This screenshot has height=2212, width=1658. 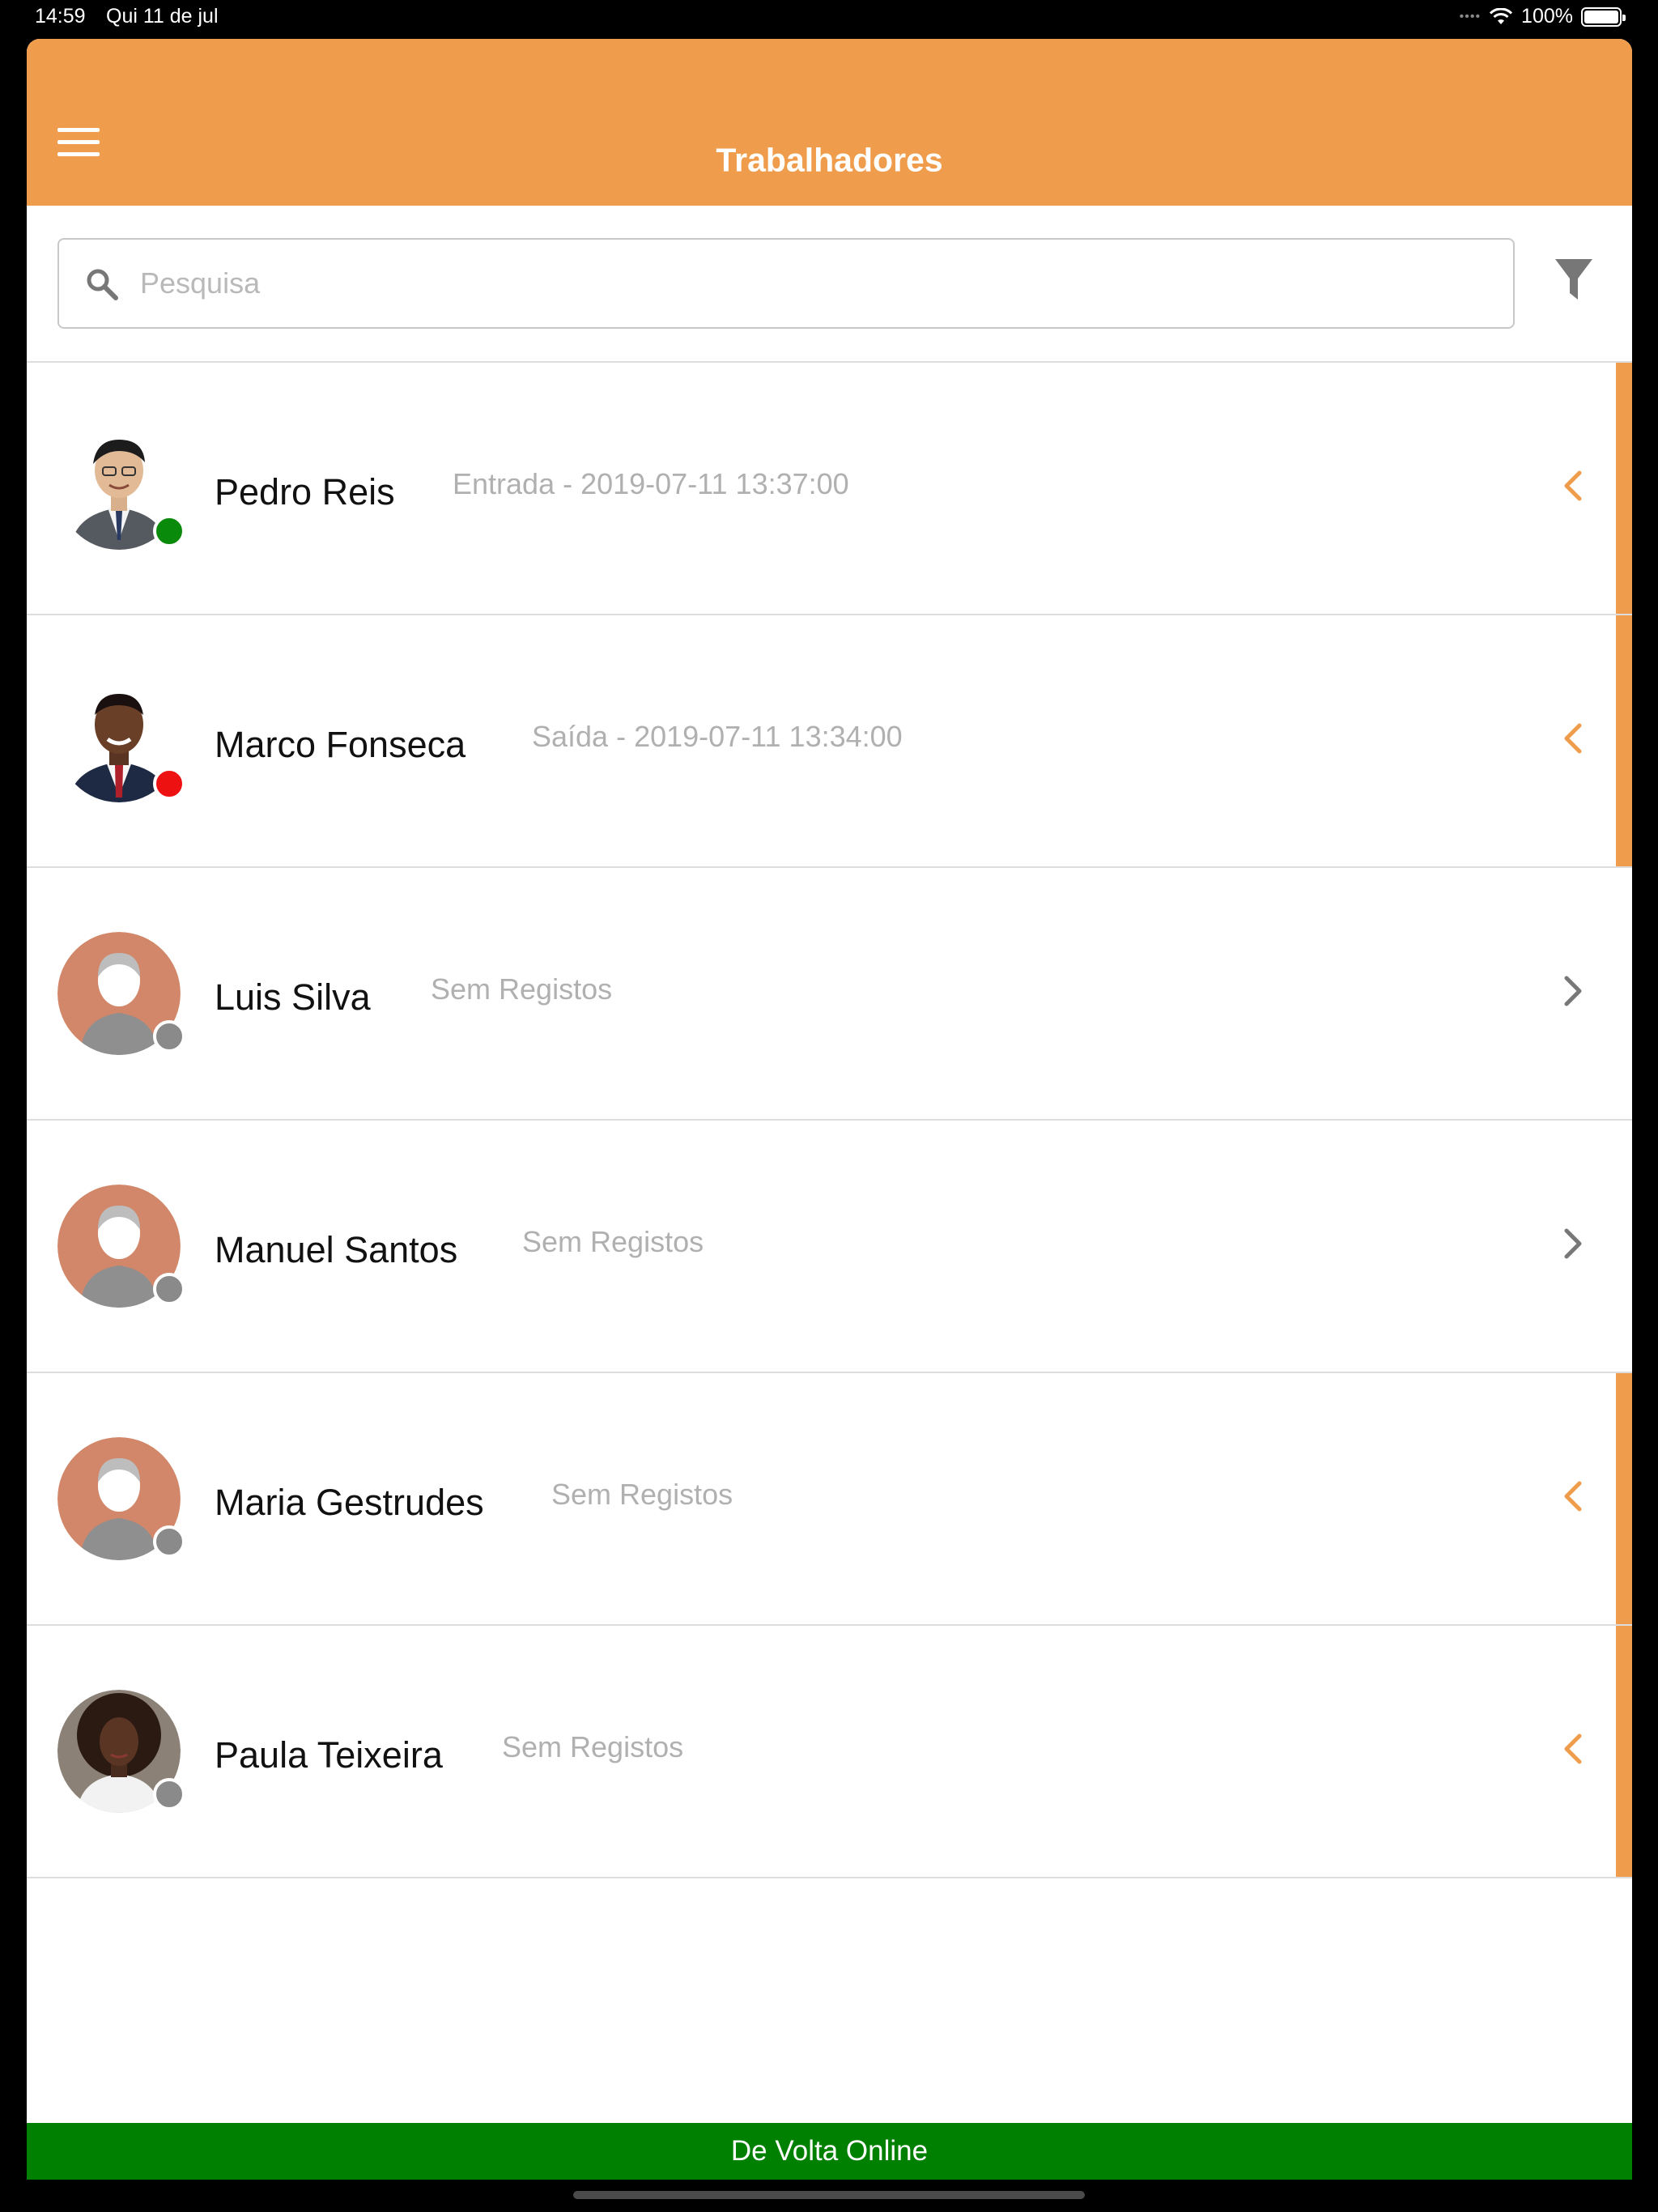 I want to click on battery-percent: 100%, so click(x=1547, y=16).